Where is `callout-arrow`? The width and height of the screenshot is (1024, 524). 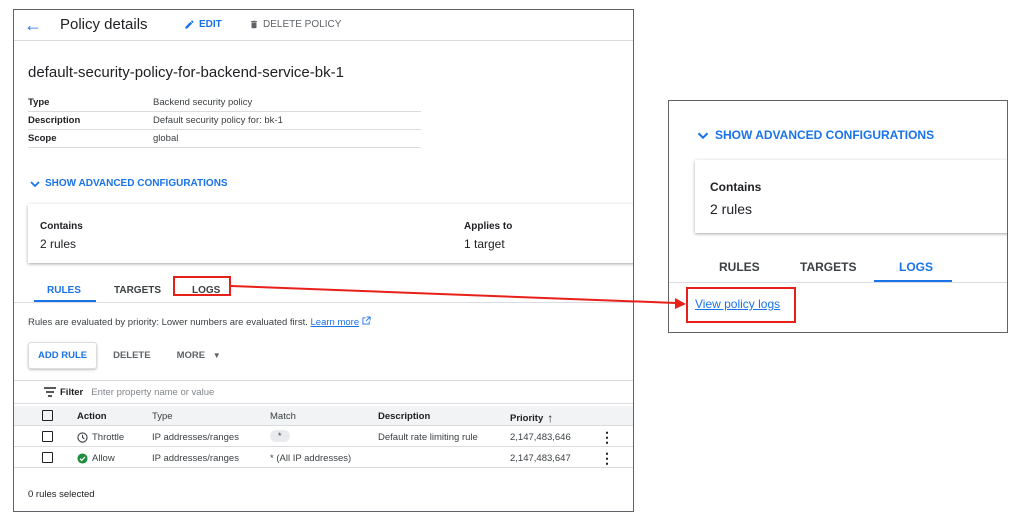 callout-arrow is located at coordinates (458, 297).